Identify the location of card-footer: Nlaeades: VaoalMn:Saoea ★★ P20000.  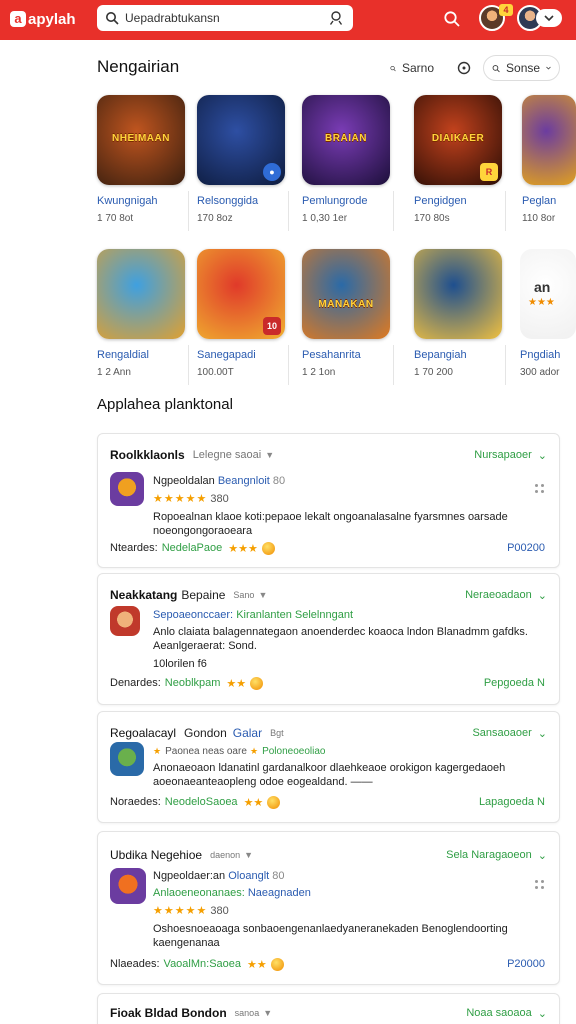
(327, 964).